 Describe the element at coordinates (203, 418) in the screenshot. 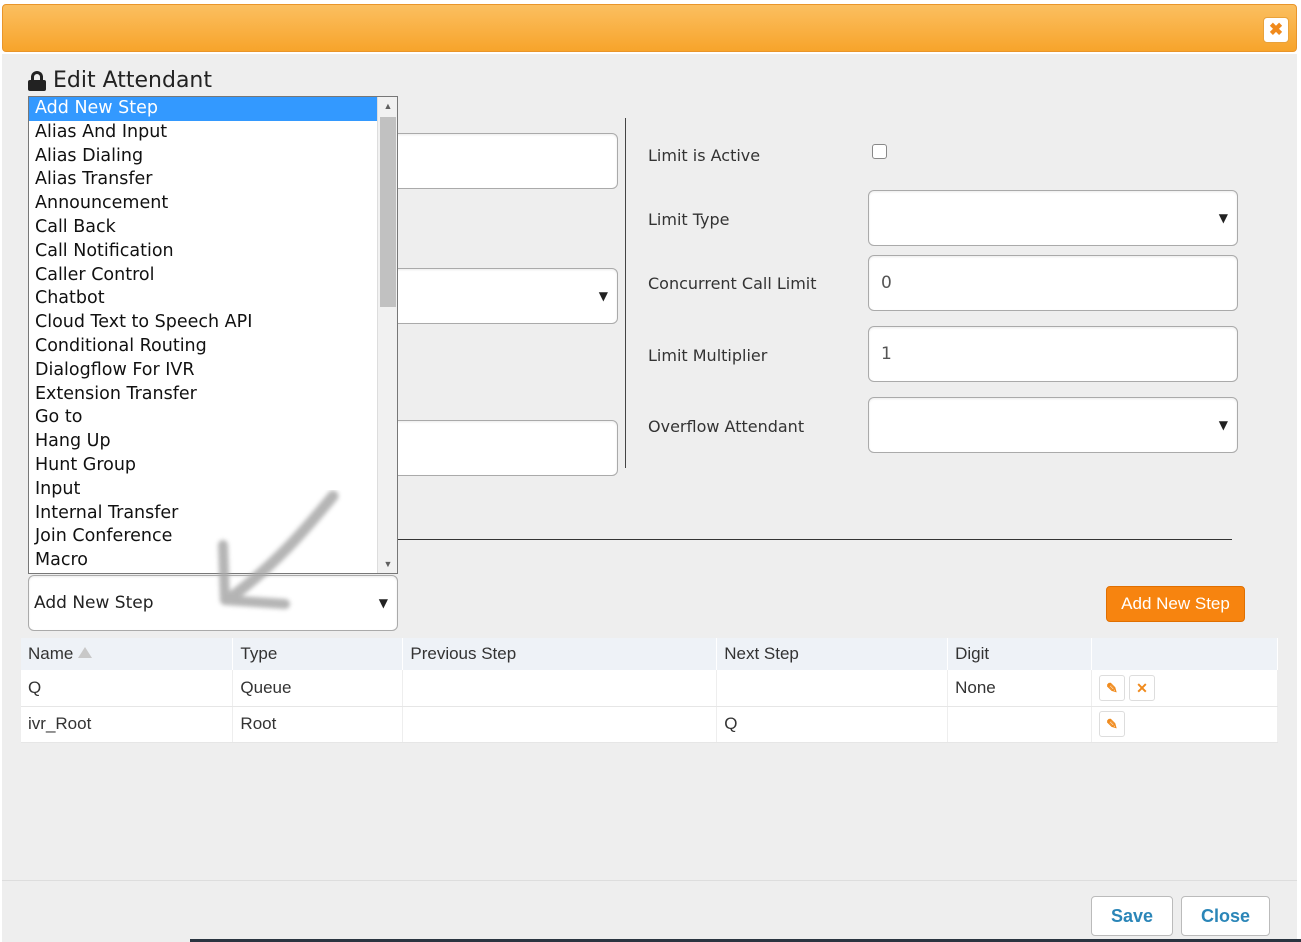

I see `step-option: Go to` at that location.